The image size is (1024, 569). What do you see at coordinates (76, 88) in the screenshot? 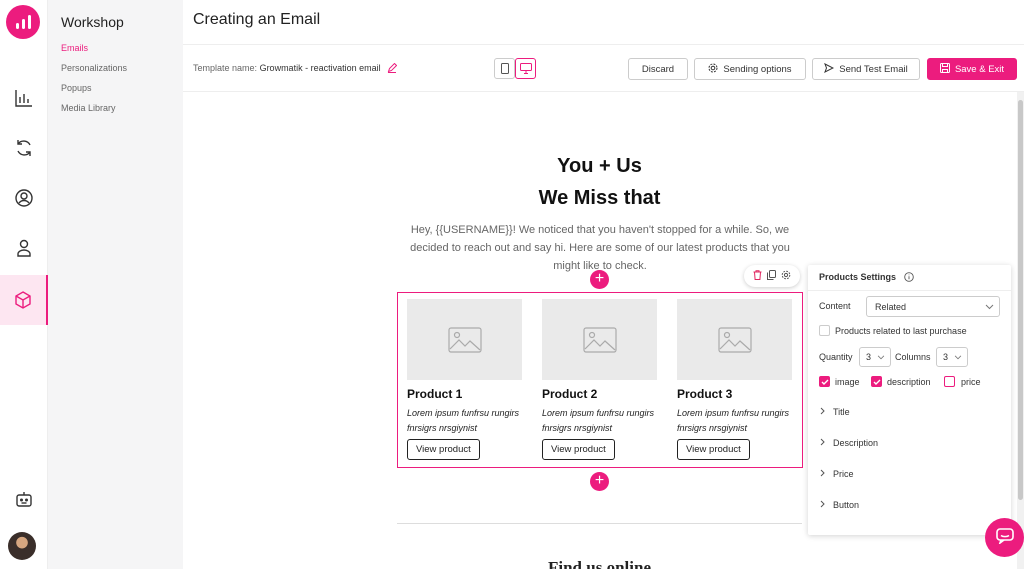
I see `sidebar-item-popups: Popups` at bounding box center [76, 88].